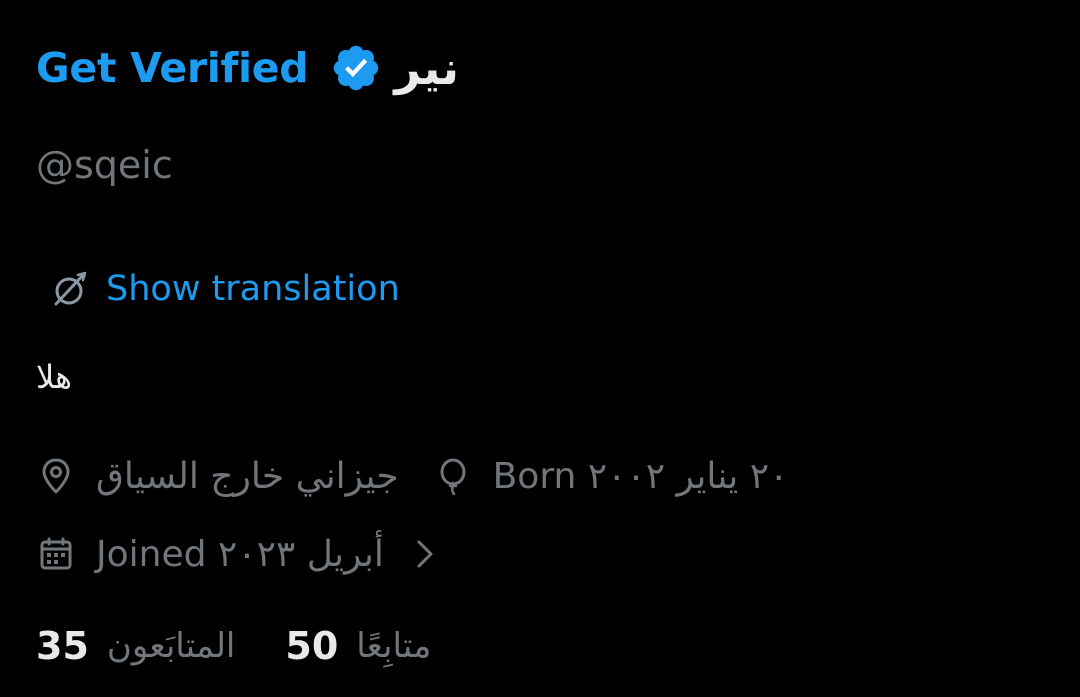  I want to click on bio-row: هلا, so click(54, 377).